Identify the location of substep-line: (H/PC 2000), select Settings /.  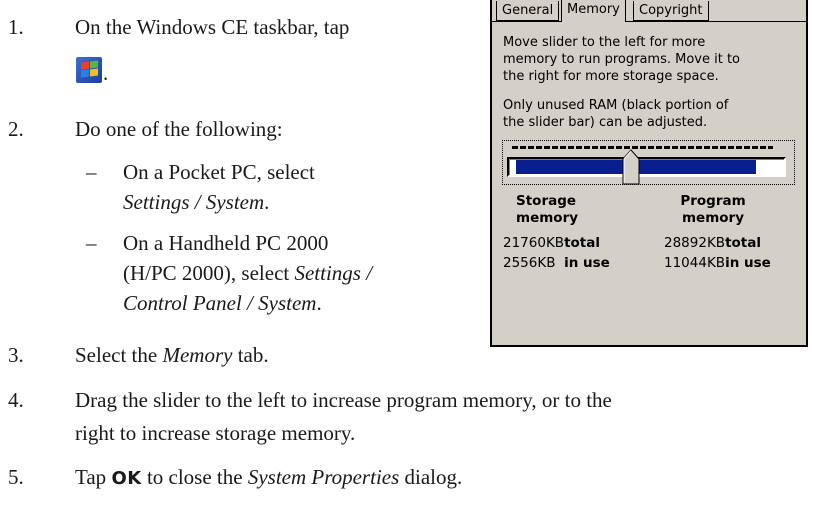
(248, 273).